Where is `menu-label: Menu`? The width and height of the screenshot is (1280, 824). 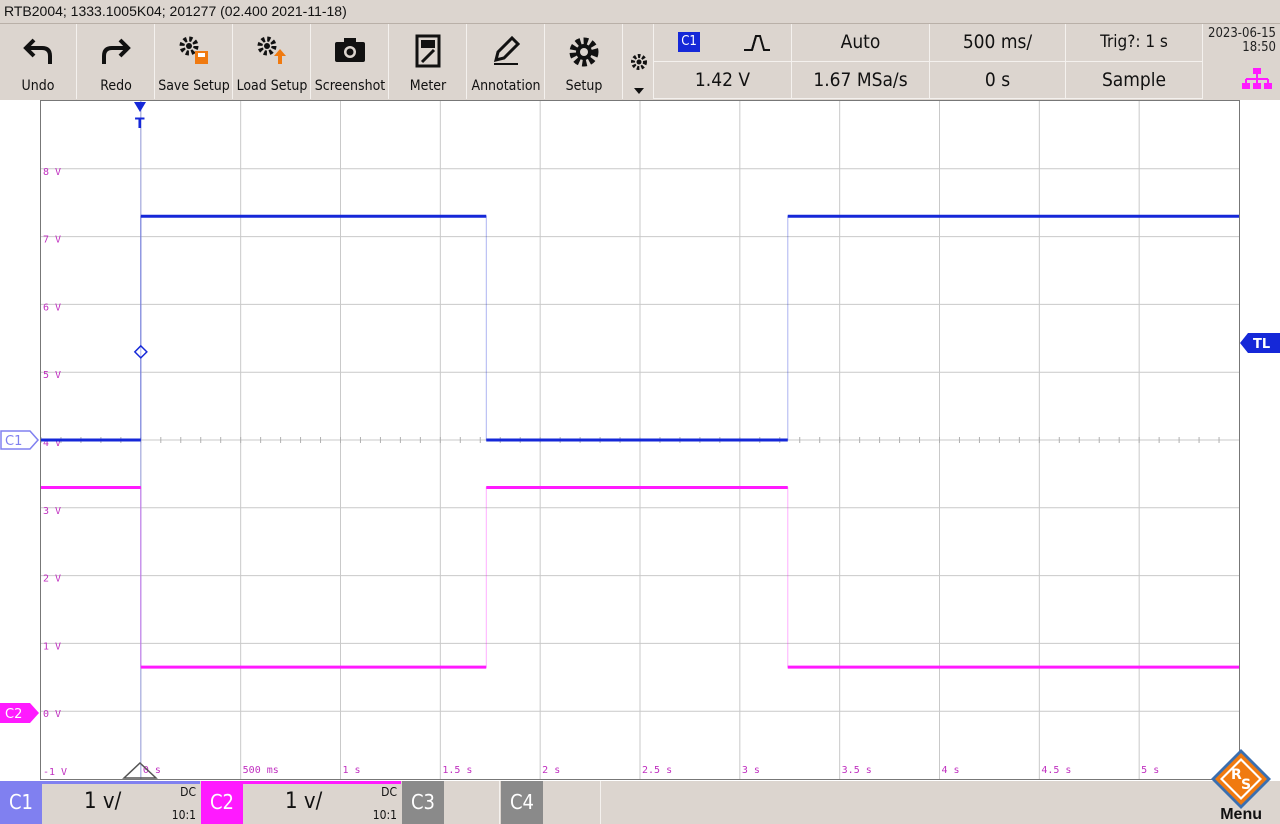
menu-label: Menu is located at coordinates (1241, 814).